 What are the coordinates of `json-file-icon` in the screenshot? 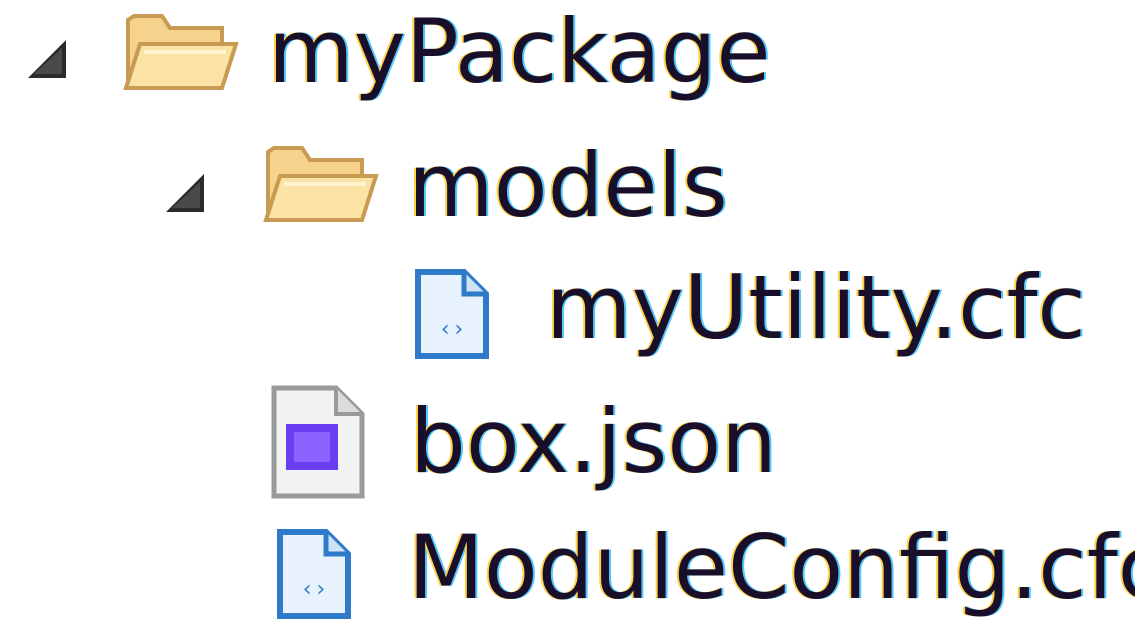 It's located at (318, 442).